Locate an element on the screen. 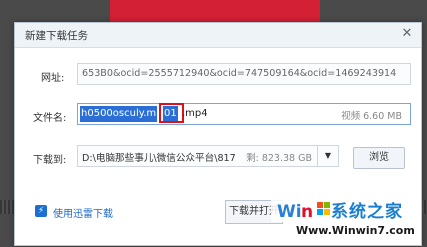 The width and height of the screenshot is (427, 247). watermark-url: Www.Winwin7.com is located at coordinates (355, 230).